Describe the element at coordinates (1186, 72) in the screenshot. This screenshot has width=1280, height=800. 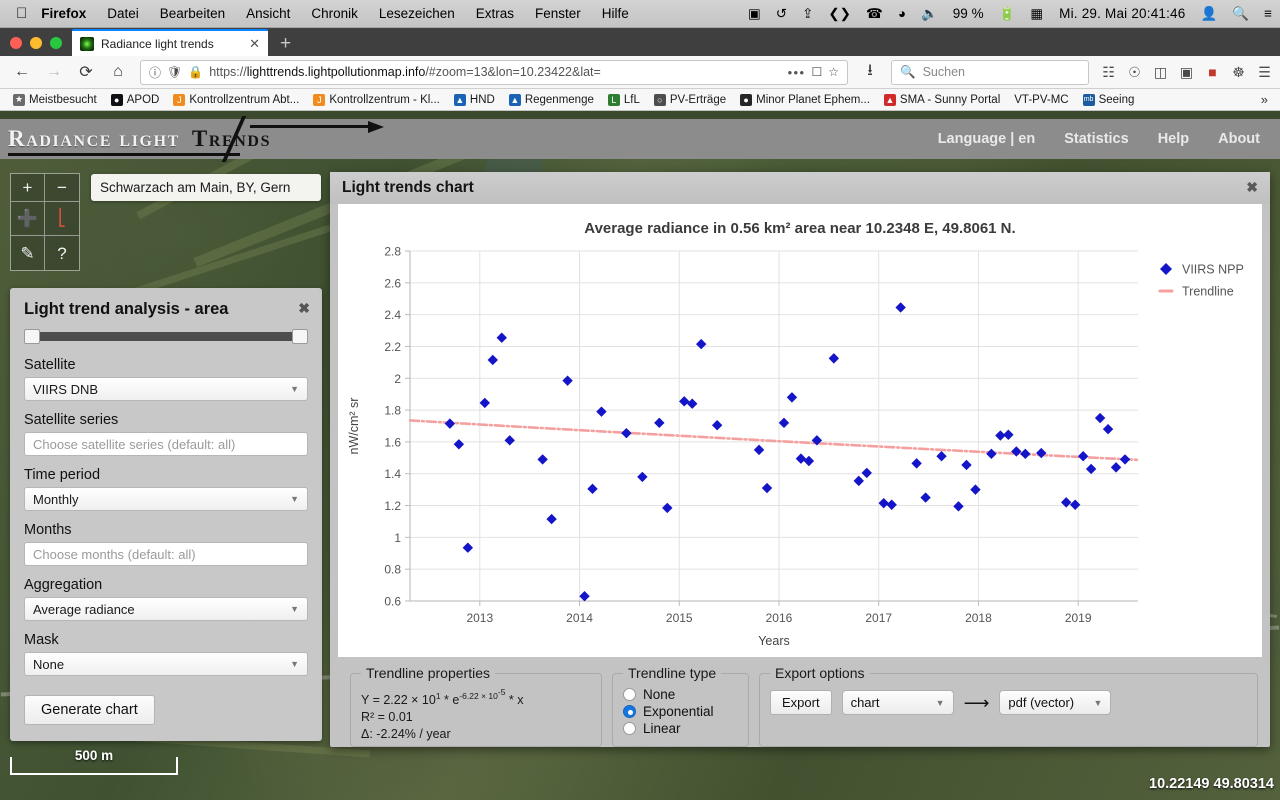
I see `container-icon: ▣` at that location.